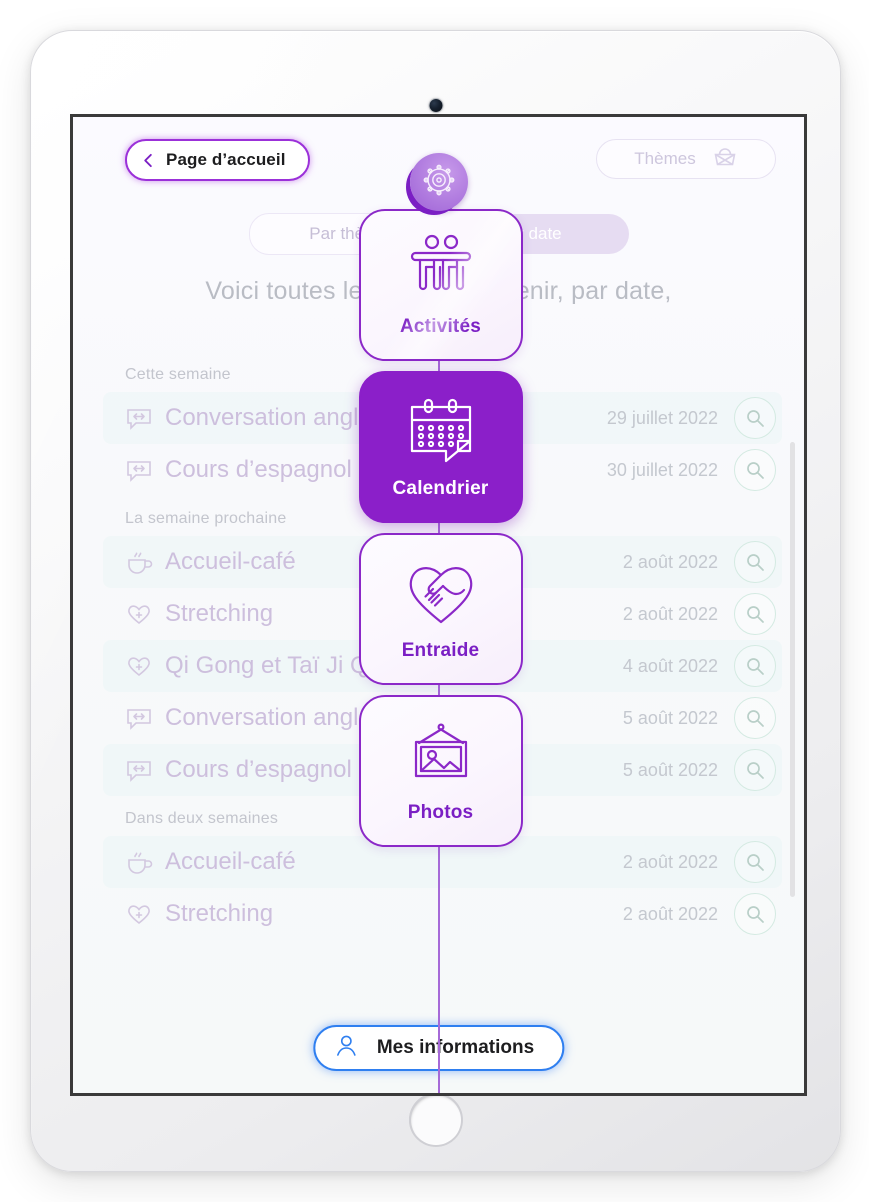  Describe the element at coordinates (662, 417) in the screenshot. I see `activity-date: 29 juillet 2022` at that location.